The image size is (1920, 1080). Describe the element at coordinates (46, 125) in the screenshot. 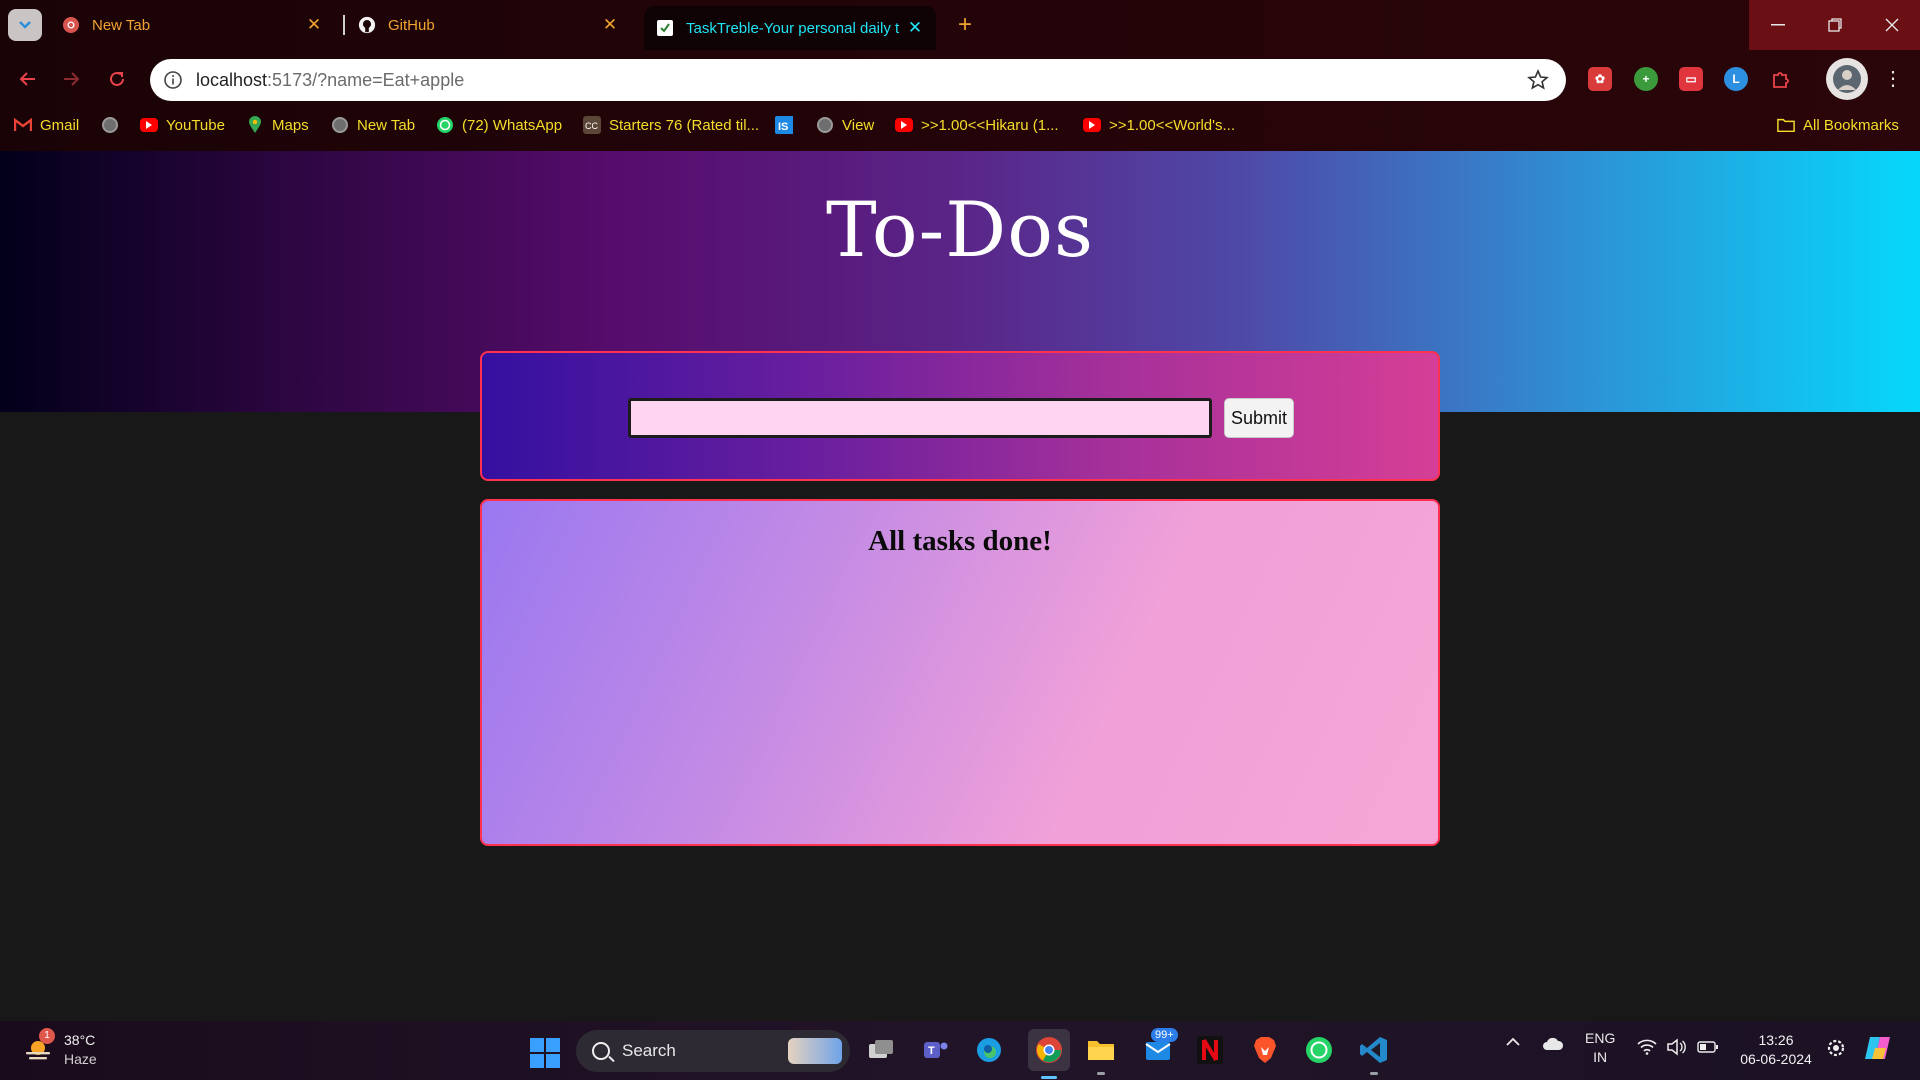

I see `bookmark-gmail: Gmail` at that location.